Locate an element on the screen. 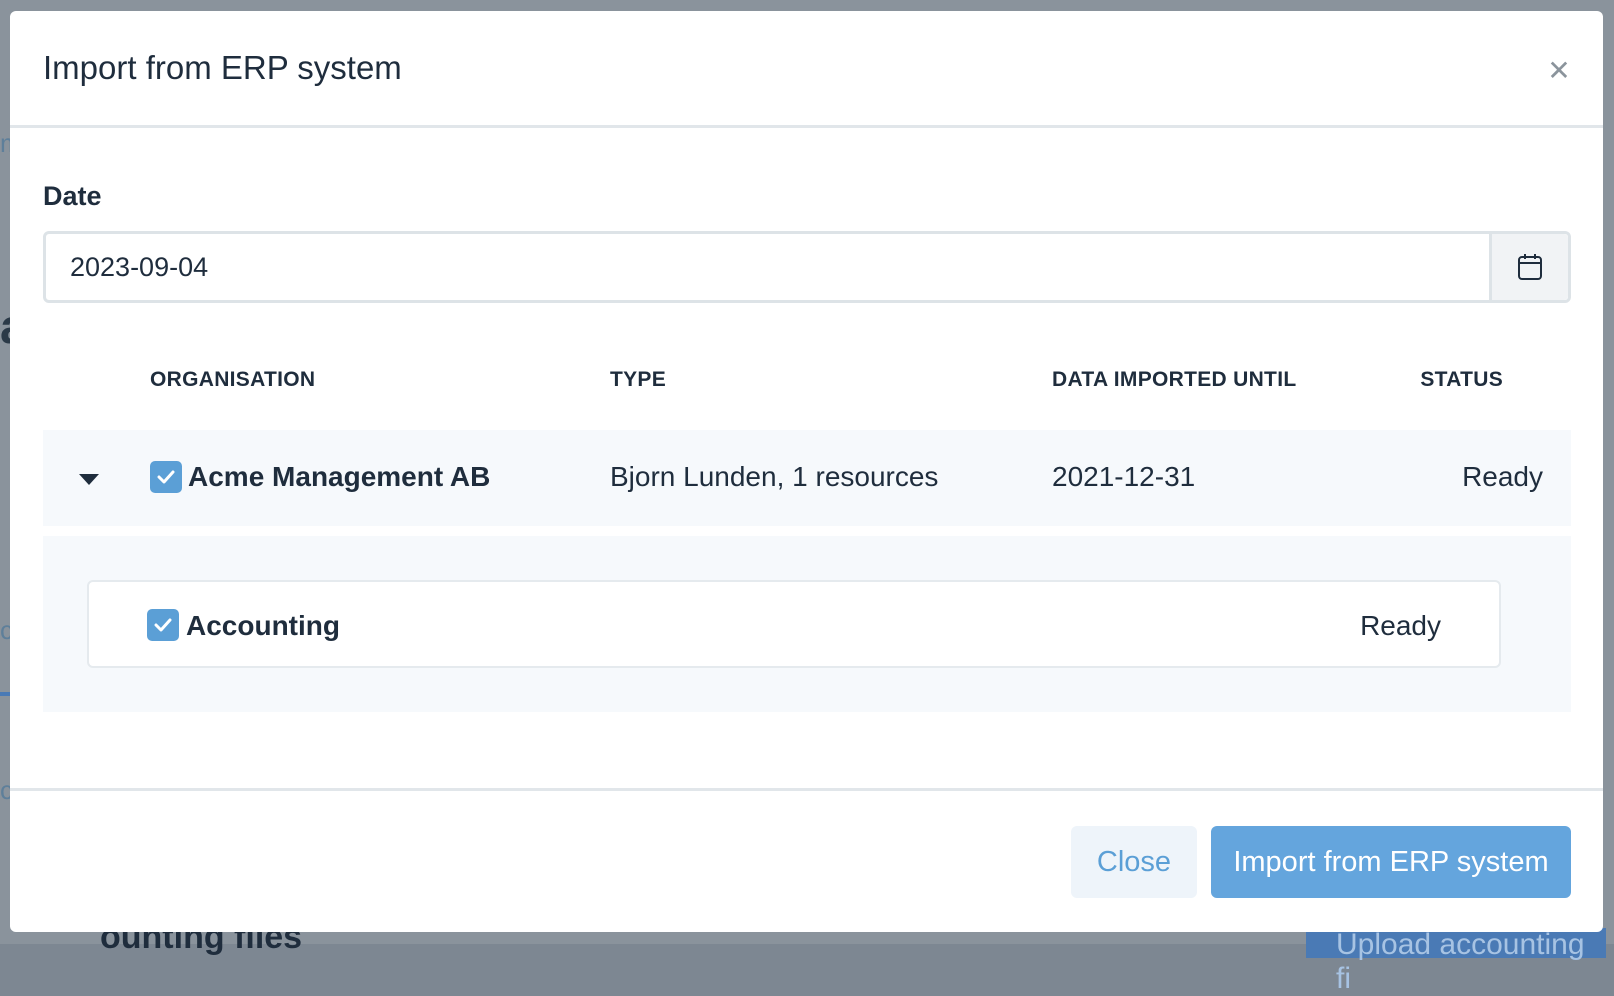  modal-footer: Close Import from ERP system is located at coordinates (806, 860).